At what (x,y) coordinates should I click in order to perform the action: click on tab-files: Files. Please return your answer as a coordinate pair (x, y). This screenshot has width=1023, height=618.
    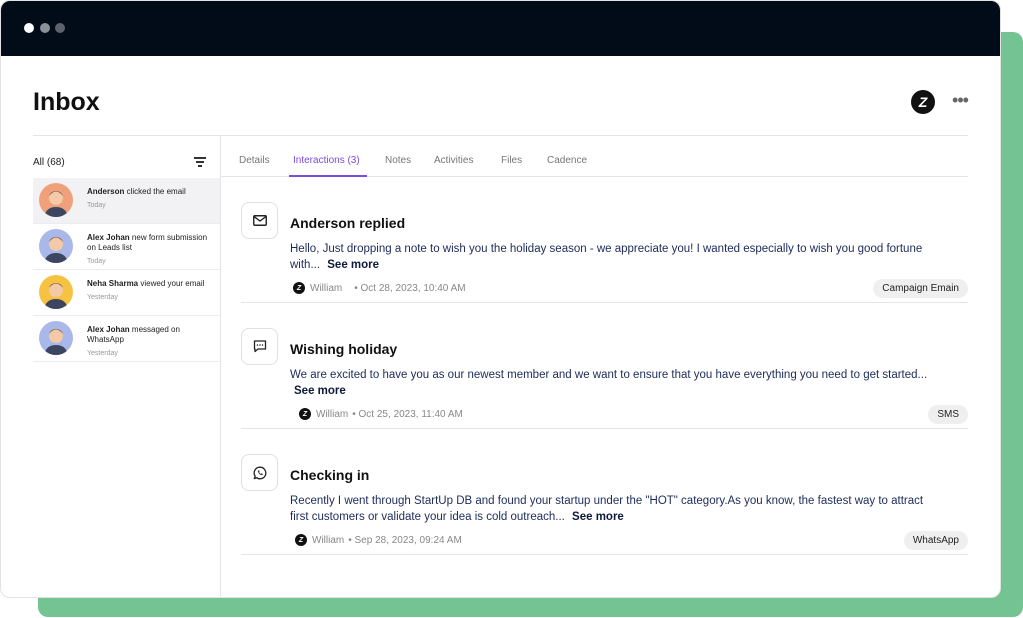
    Looking at the image, I should click on (511, 160).